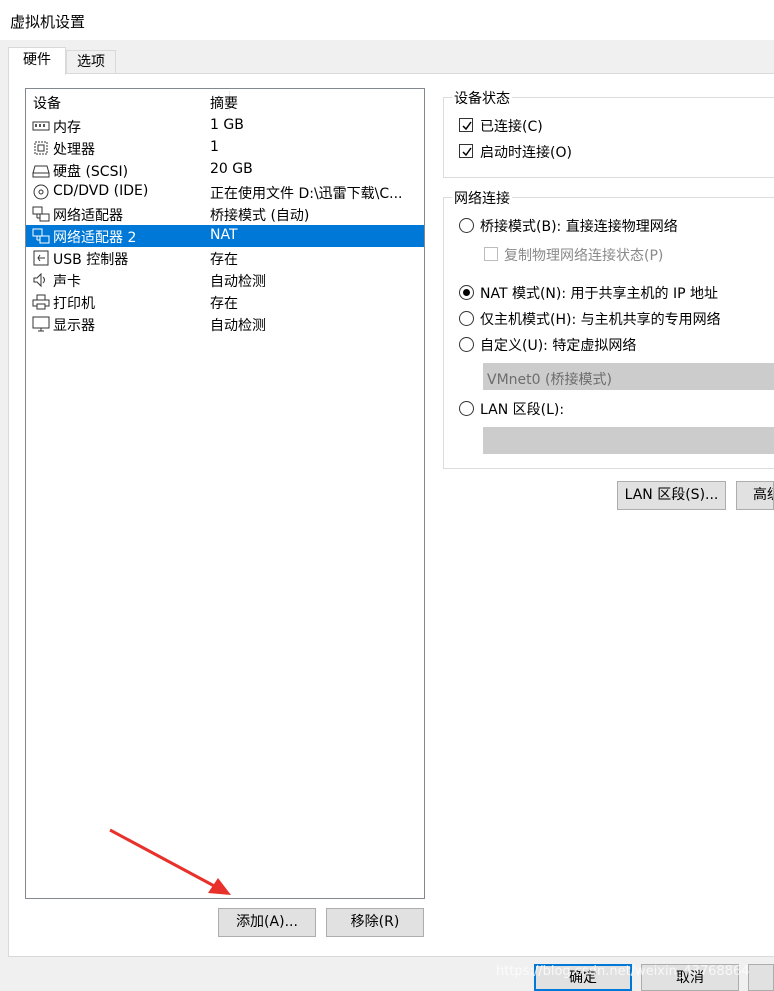 This screenshot has width=774, height=991. Describe the element at coordinates (755, 495) in the screenshot. I see `advanced-button: 高级` at that location.